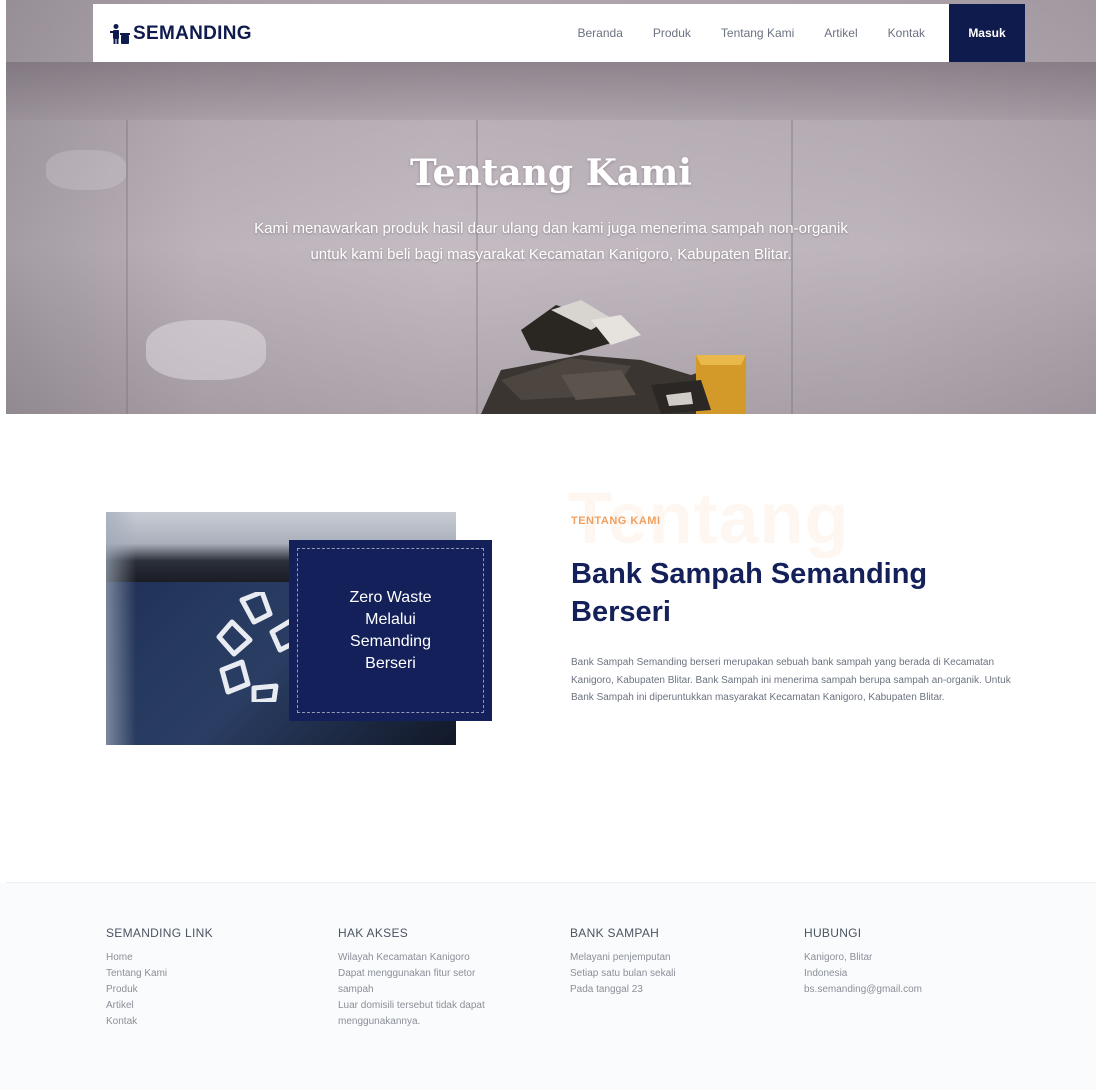 The image size is (1096, 1090). I want to click on footer-heading: BANK SAMPAH, so click(615, 933).